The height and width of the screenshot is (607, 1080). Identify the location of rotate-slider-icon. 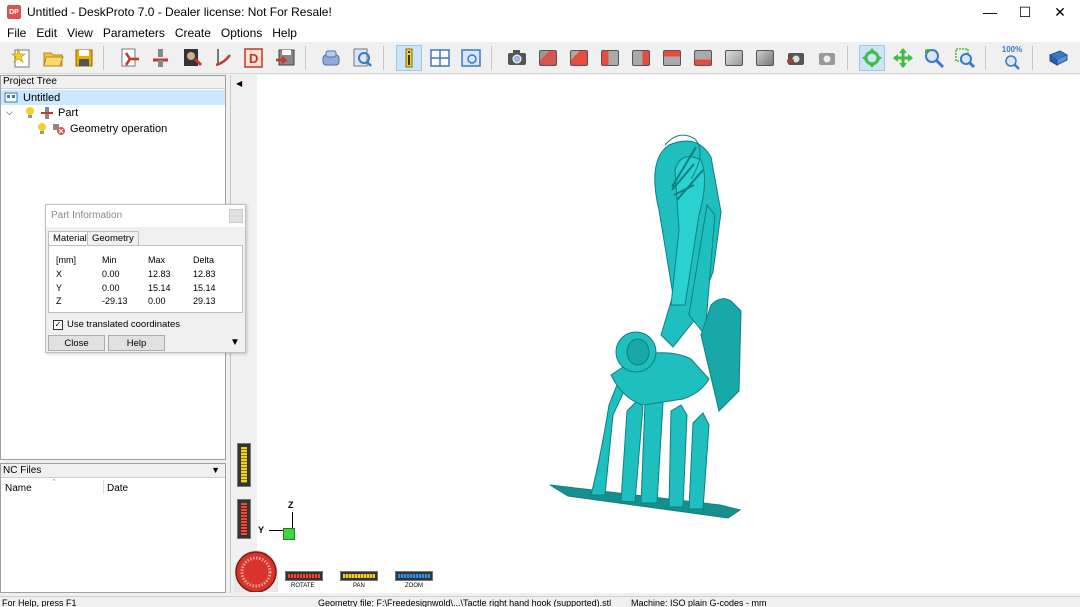
(304, 576).